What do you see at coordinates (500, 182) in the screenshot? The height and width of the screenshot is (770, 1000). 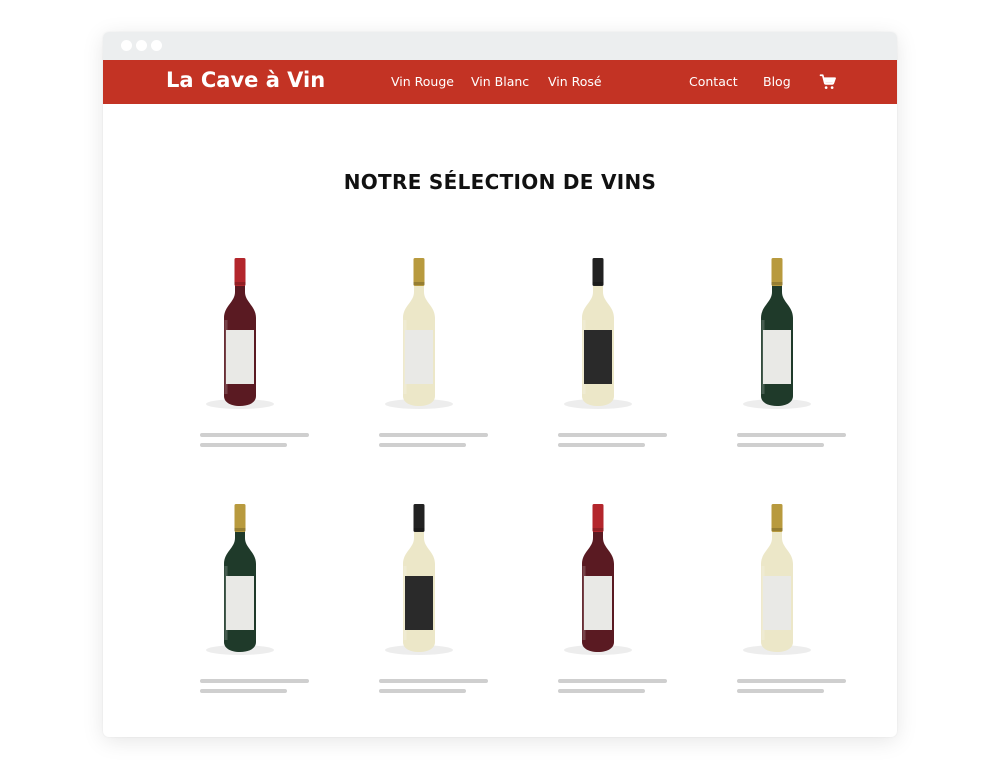 I see `page-title: NOTRE SÉLECTION DE VINS` at bounding box center [500, 182].